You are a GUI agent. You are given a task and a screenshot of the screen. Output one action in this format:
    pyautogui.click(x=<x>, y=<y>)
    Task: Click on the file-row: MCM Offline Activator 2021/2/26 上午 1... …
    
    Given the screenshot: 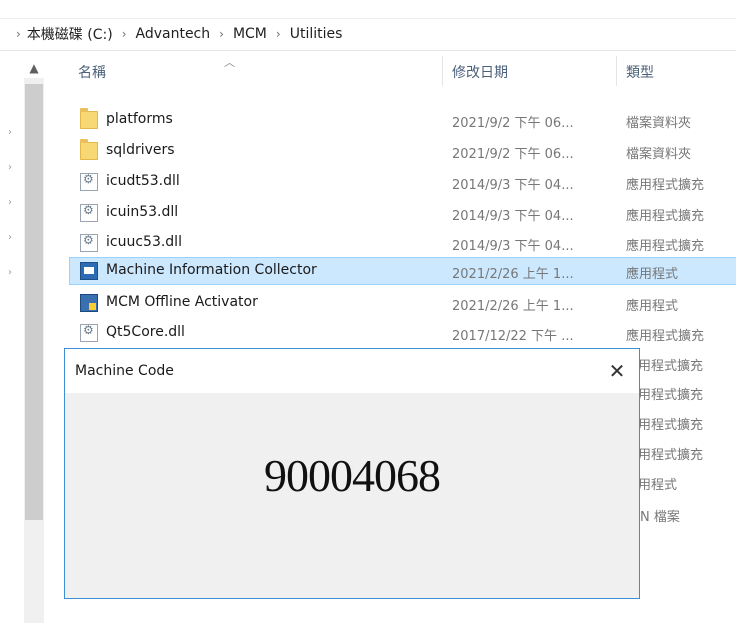 What is the action you would take?
    pyautogui.click(x=403, y=303)
    